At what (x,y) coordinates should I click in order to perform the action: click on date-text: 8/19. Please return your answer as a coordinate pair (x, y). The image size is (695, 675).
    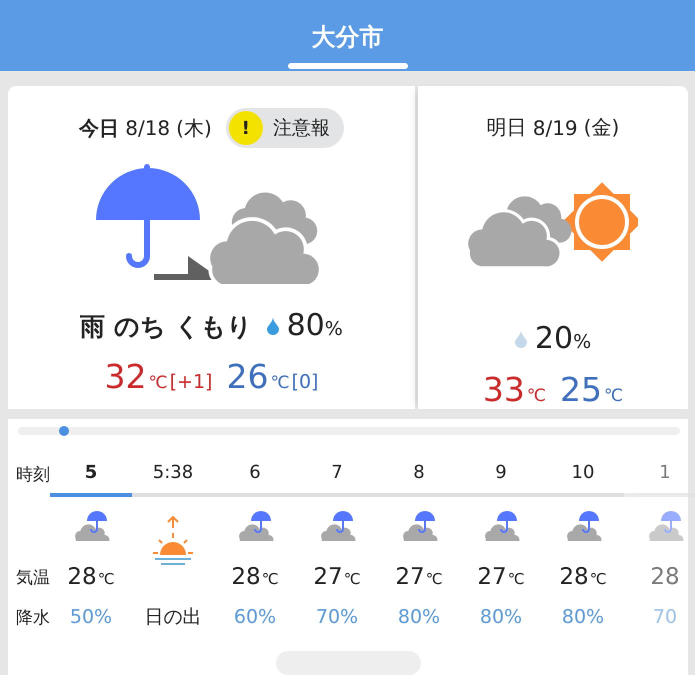
    Looking at the image, I should click on (555, 128).